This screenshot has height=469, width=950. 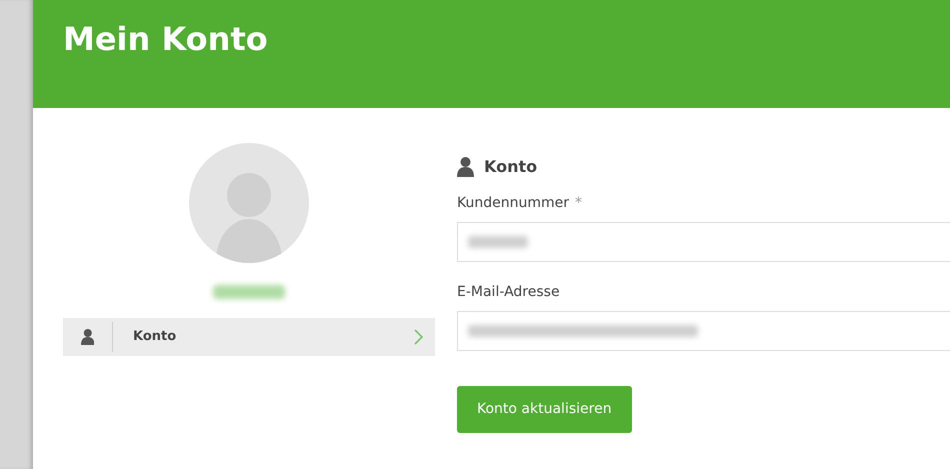 I want to click on field-label: Kundennummer, so click(x=513, y=203).